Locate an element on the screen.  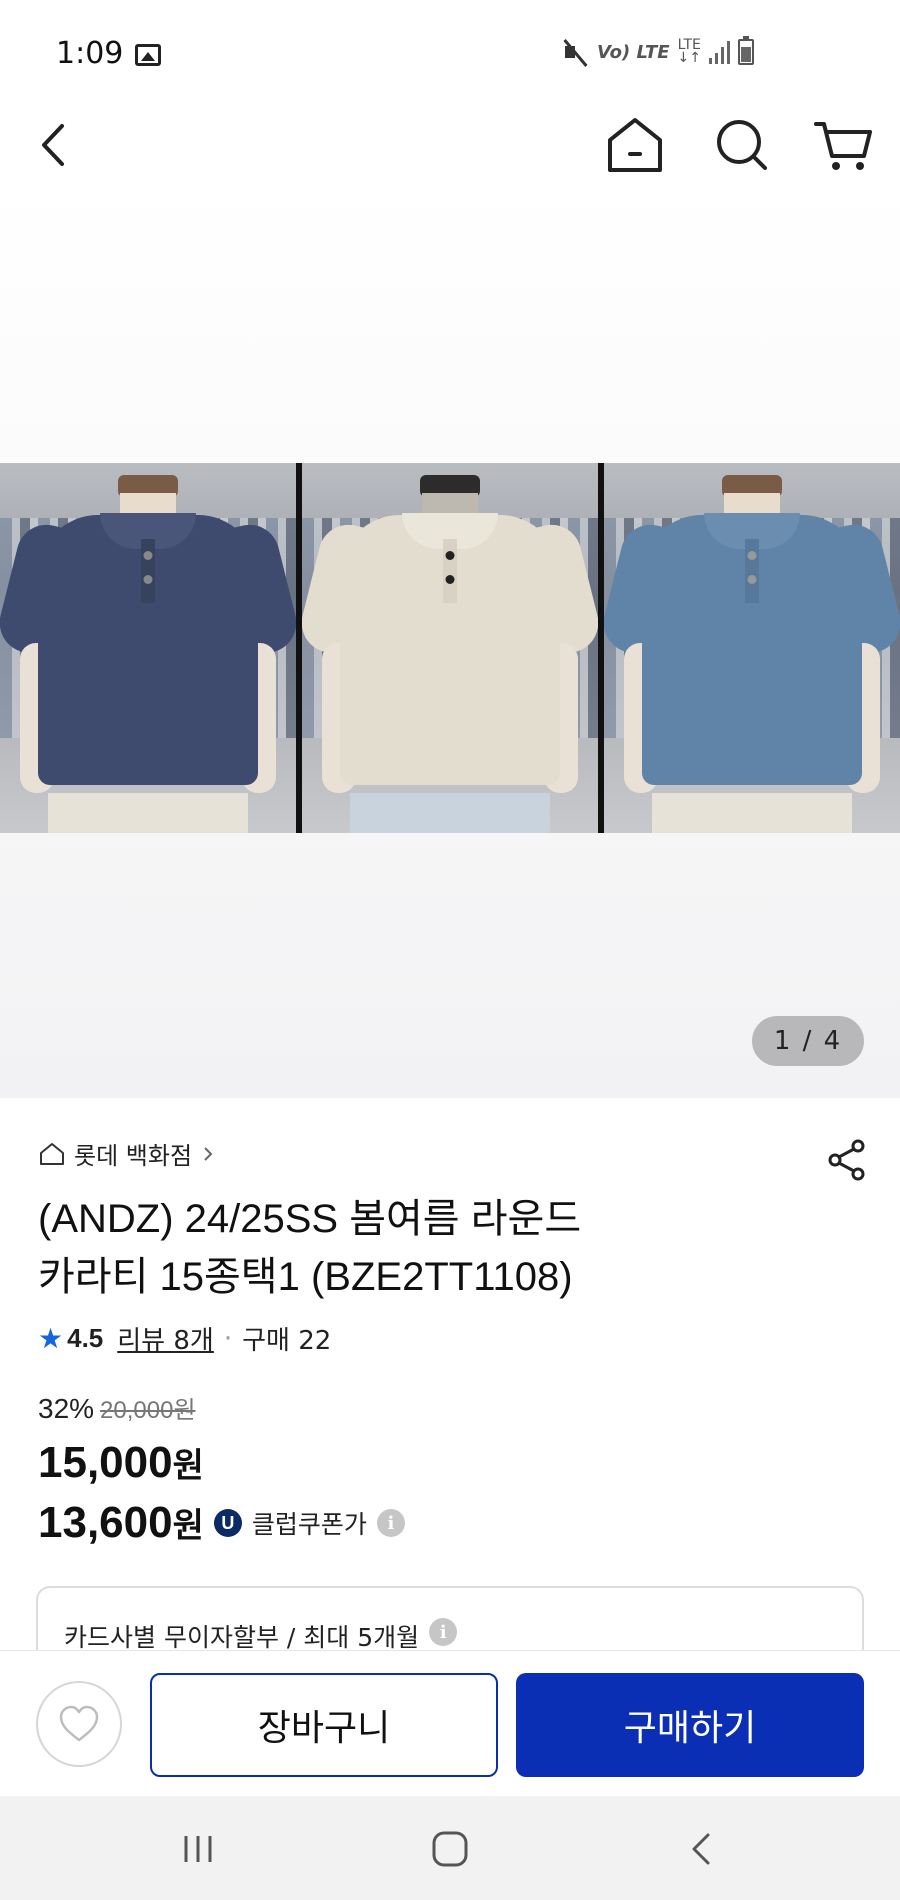
club-coupon-badge-icon: U is located at coordinates (227, 1523).